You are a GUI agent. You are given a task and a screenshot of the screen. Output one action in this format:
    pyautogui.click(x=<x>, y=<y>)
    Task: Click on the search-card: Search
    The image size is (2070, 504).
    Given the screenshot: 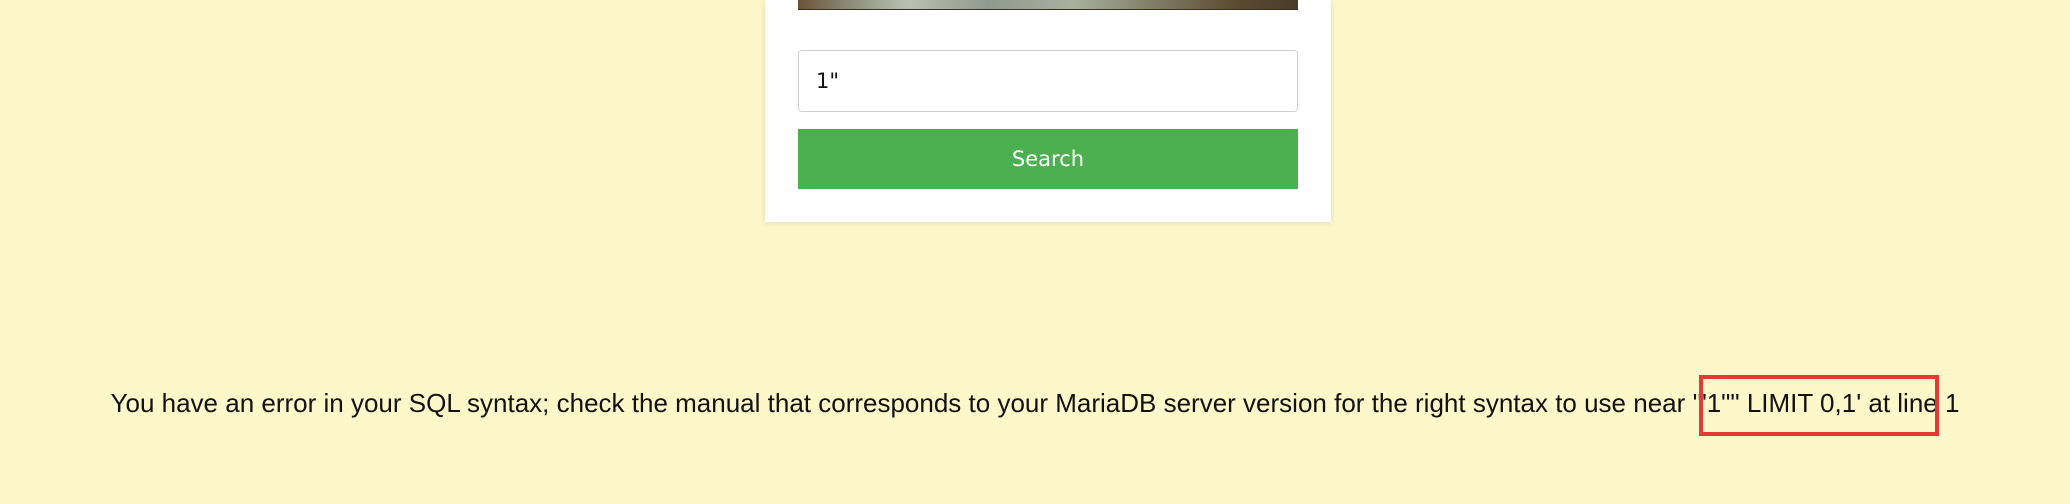 What is the action you would take?
    pyautogui.click(x=1048, y=111)
    